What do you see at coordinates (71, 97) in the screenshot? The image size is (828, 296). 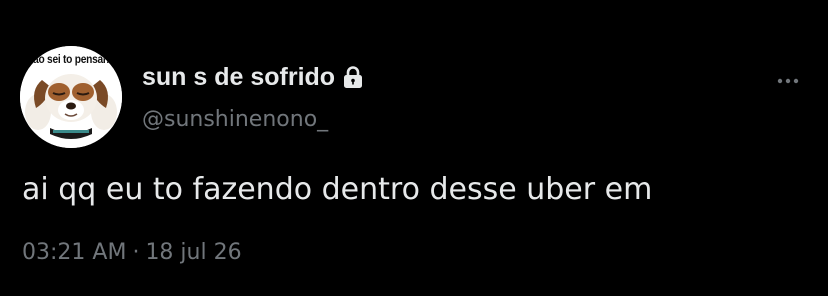 I see `avatar: ão sei to pensan` at bounding box center [71, 97].